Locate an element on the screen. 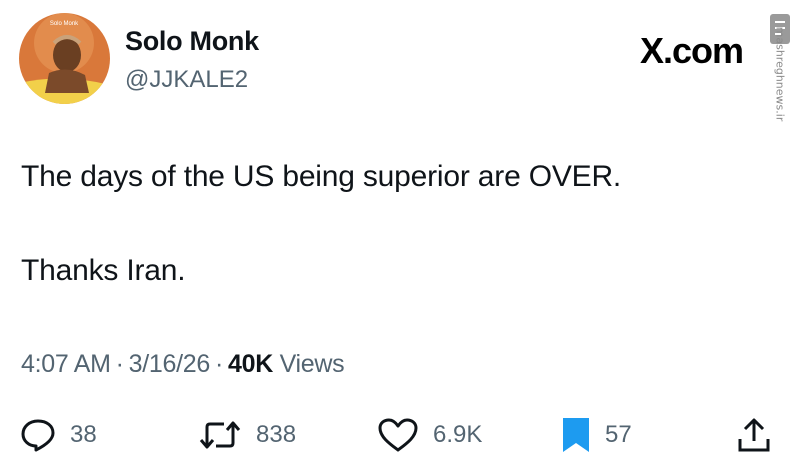 The width and height of the screenshot is (800, 461). like-button: 6.9K is located at coordinates (429, 435).